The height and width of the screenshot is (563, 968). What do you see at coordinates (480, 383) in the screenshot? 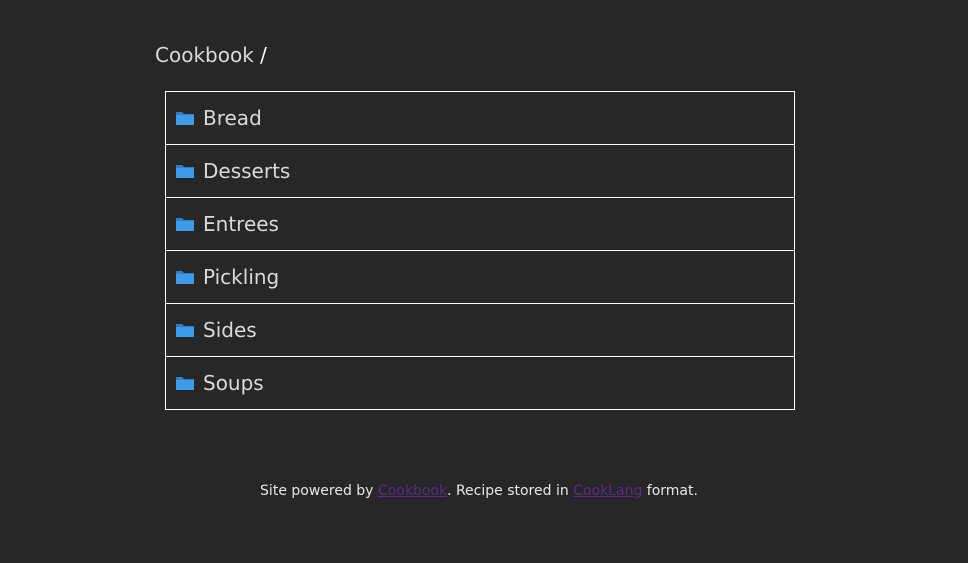
I see `folder-item-soups: Soups` at bounding box center [480, 383].